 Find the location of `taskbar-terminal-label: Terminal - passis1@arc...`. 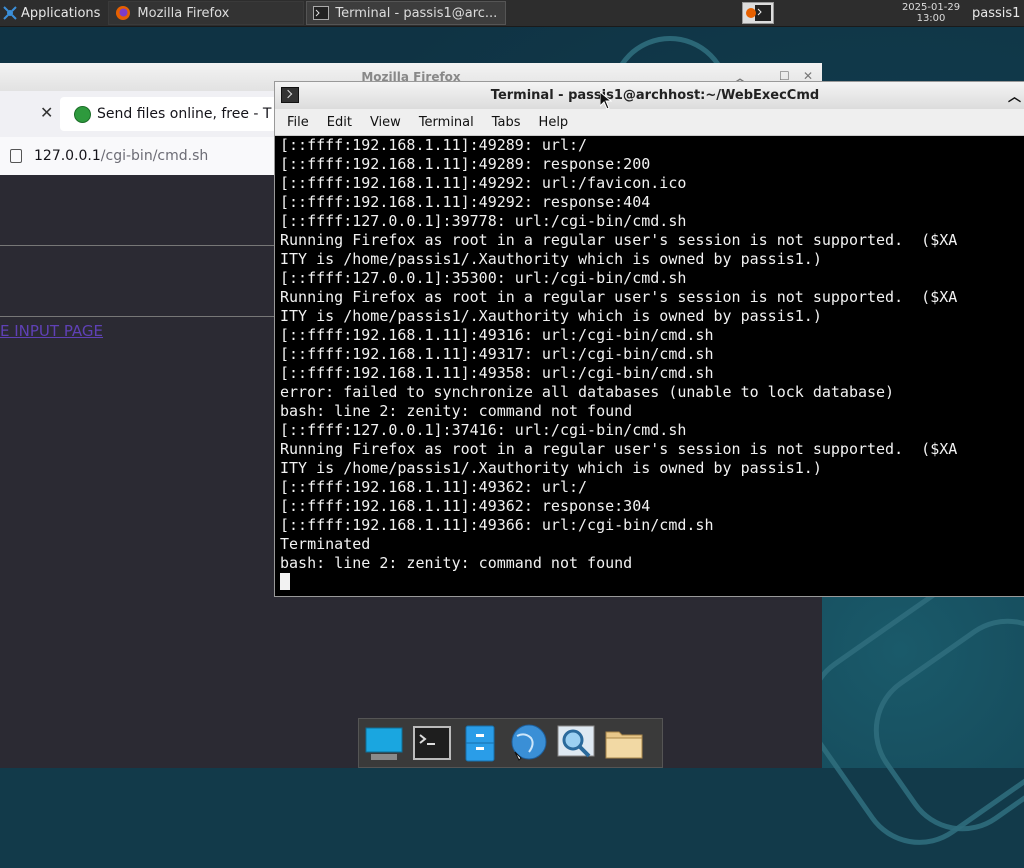

taskbar-terminal-label: Terminal - passis1@arc... is located at coordinates (416, 13).